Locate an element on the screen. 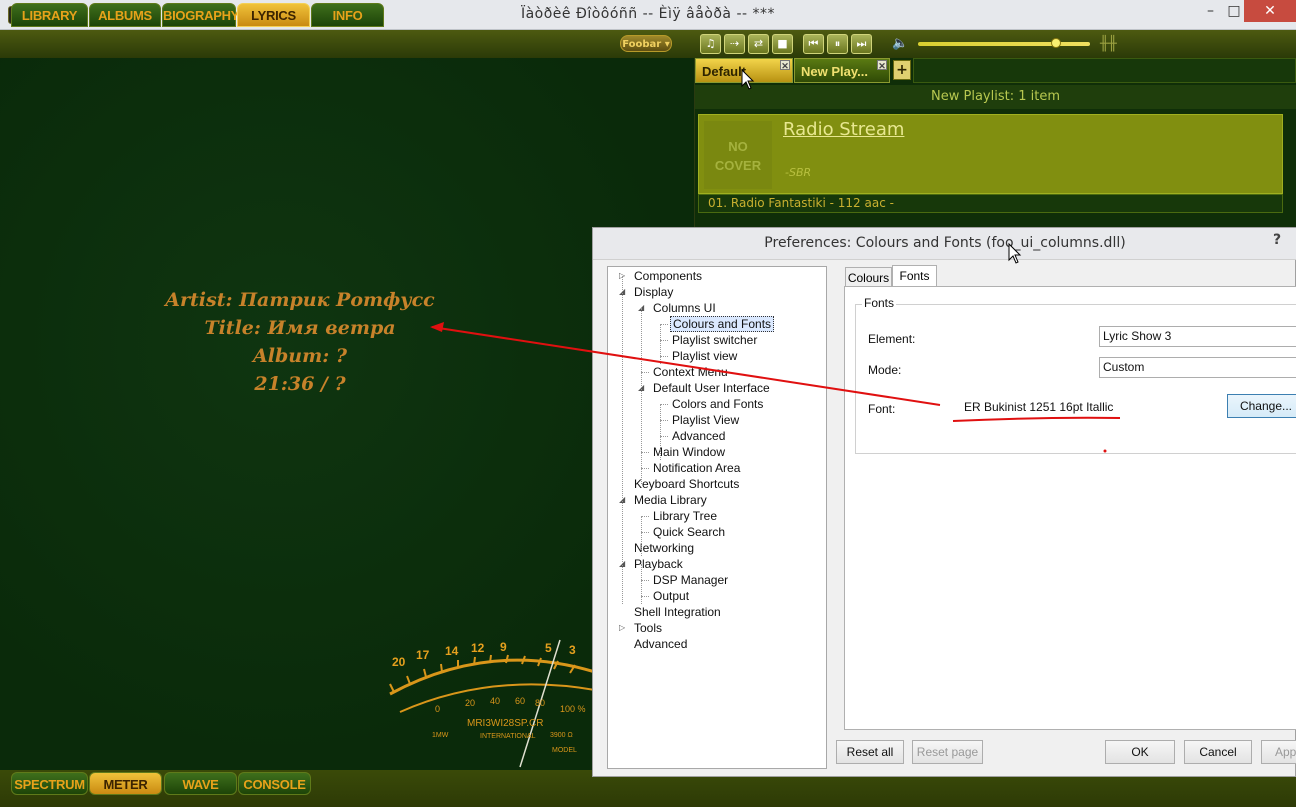 The height and width of the screenshot is (807, 1296). tree-item: Default User Interface is located at coordinates (711, 388).